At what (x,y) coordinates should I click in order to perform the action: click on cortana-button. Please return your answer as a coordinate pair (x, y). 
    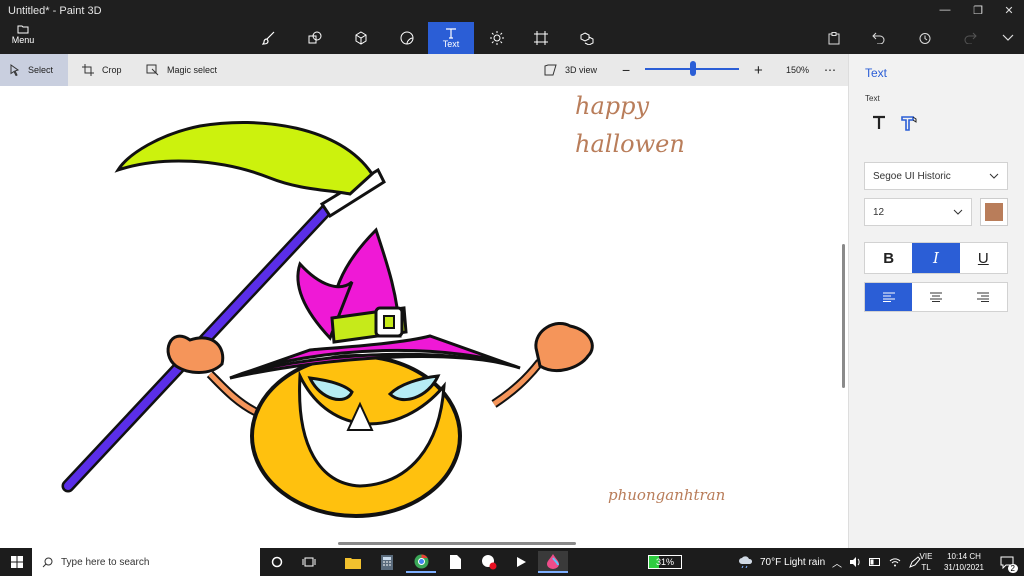
    Looking at the image, I should click on (277, 562).